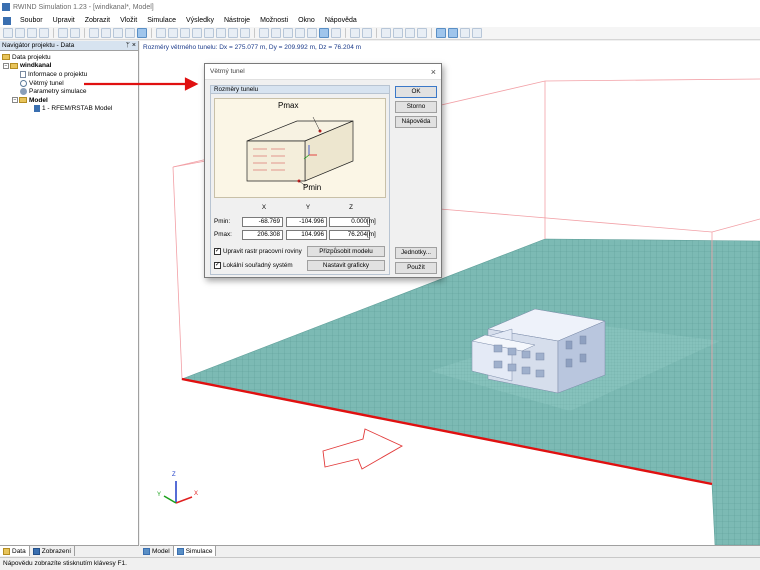 This screenshot has height=570, width=760. Describe the element at coordinates (63, 33) in the screenshot. I see `undo-icon` at that location.